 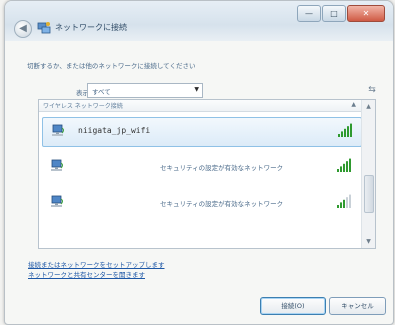 What do you see at coordinates (91, 27) in the screenshot?
I see `window-title: ネットワークに接続` at bounding box center [91, 27].